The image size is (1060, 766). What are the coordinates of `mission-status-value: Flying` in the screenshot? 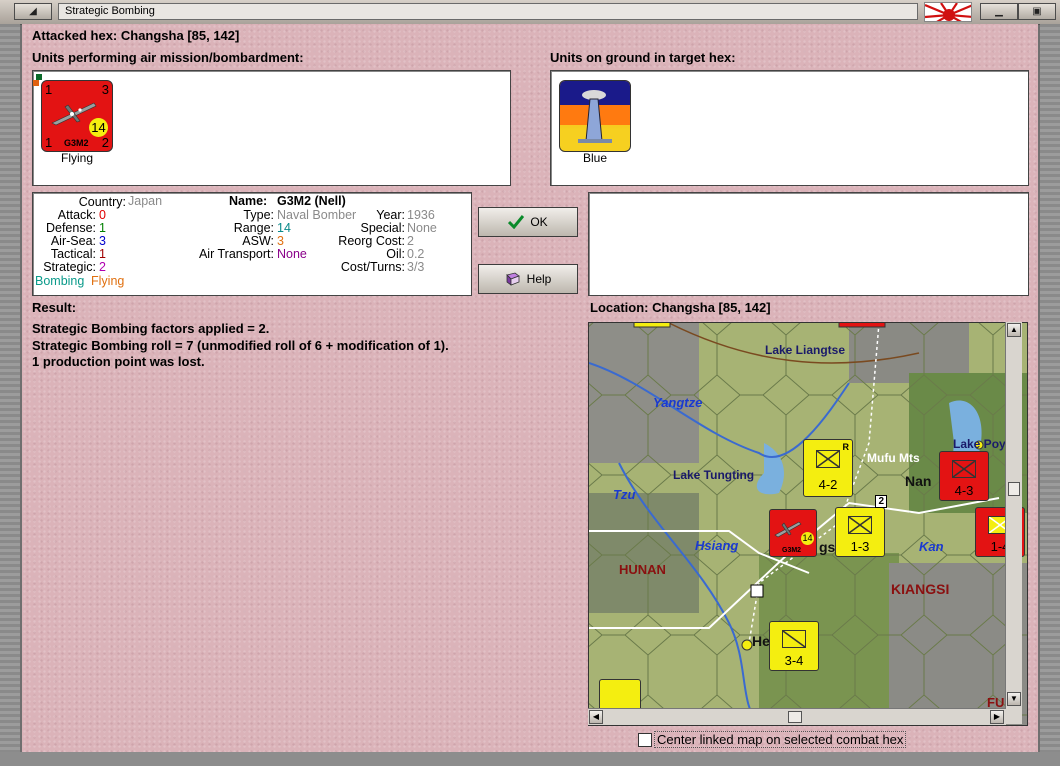 It's located at (108, 281).